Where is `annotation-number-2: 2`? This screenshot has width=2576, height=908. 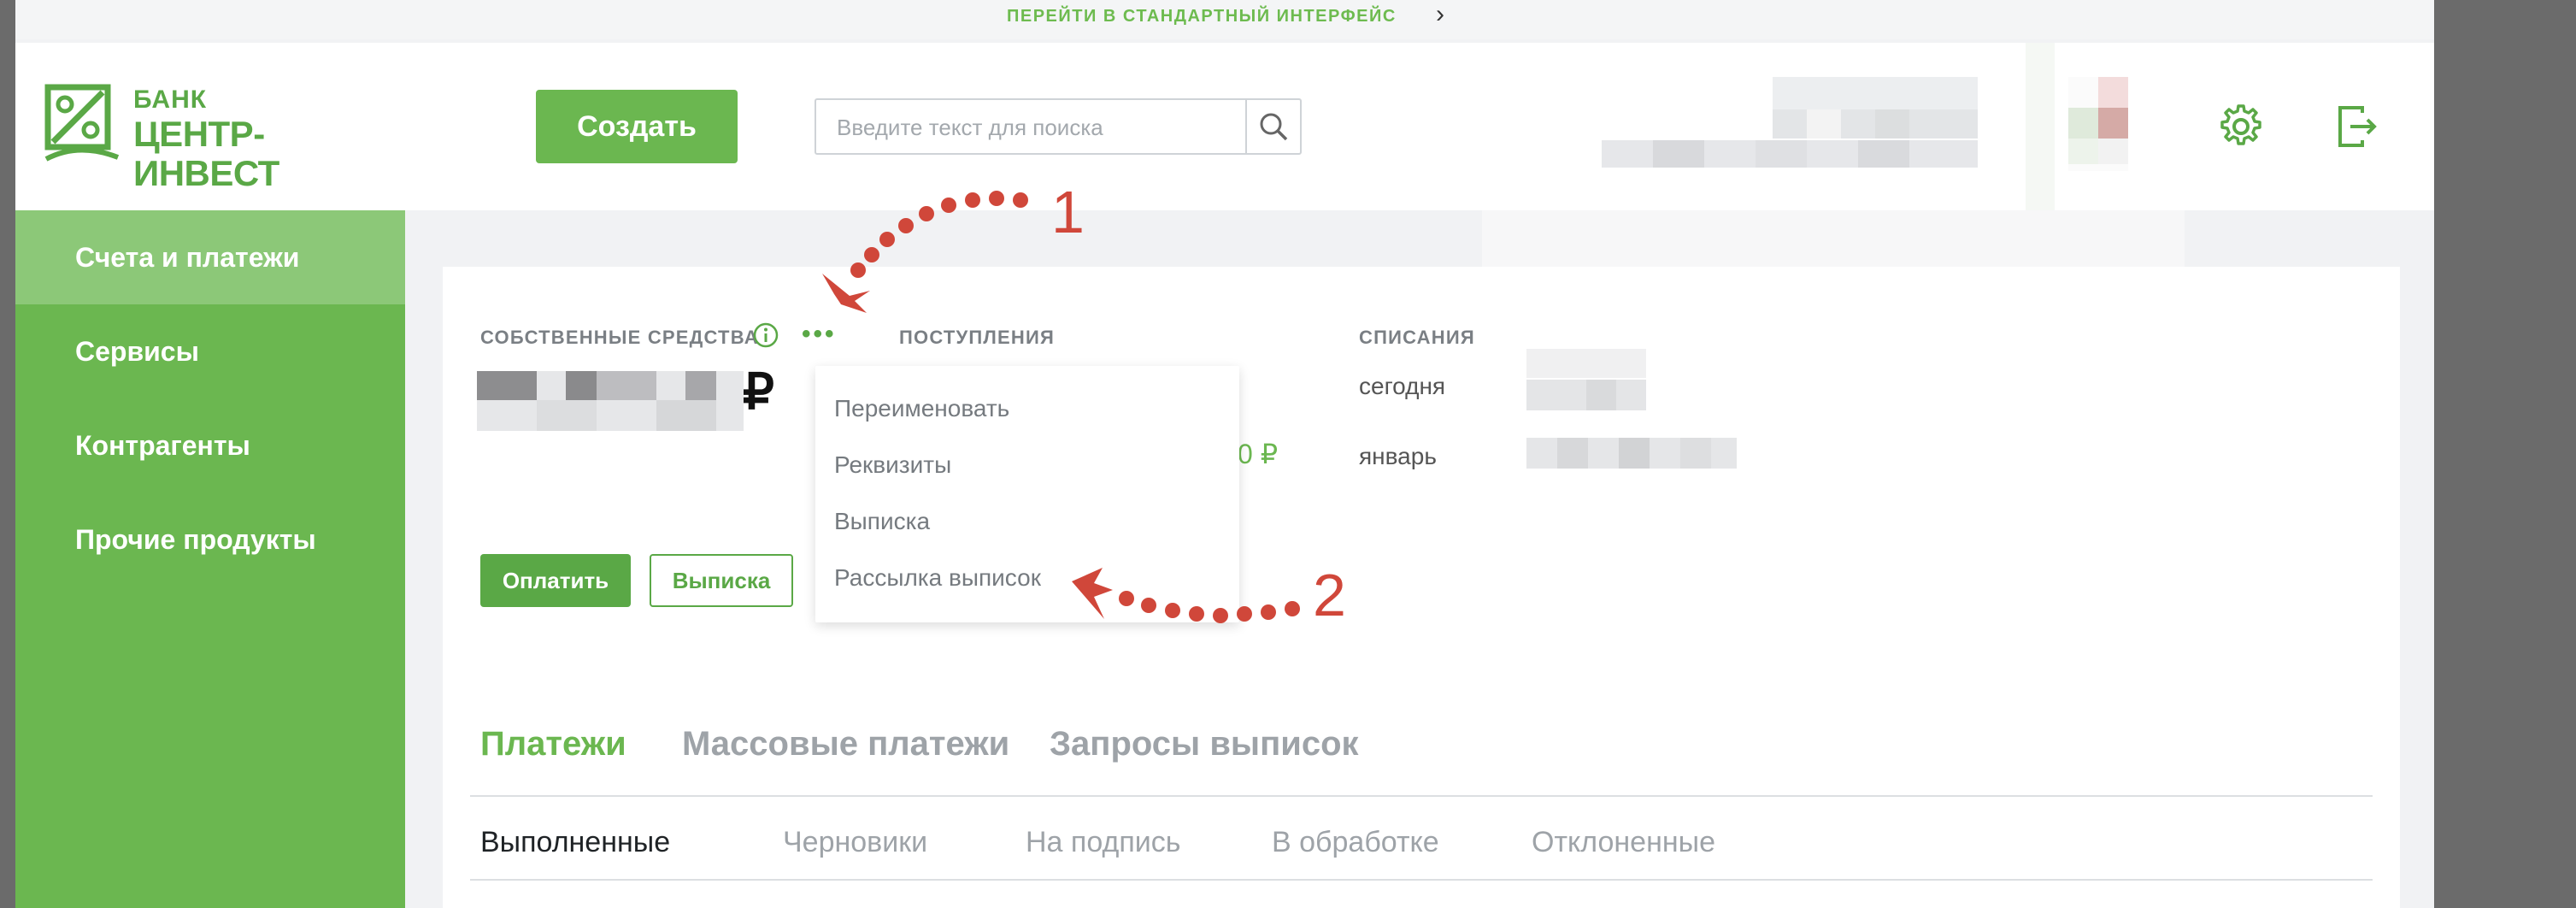 annotation-number-2: 2 is located at coordinates (1329, 595).